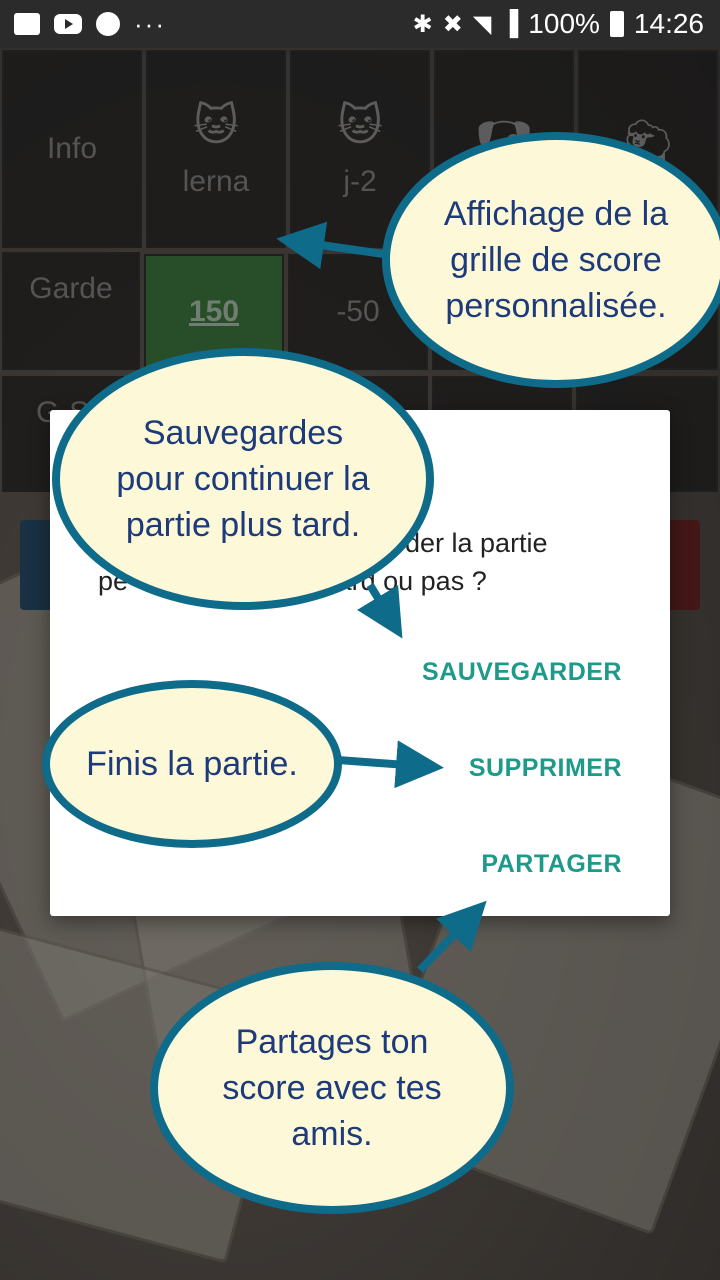 The width and height of the screenshot is (720, 1280). Describe the element at coordinates (332, 1088) in the screenshot. I see `callout-share: Partages ton score avec tes amis.` at that location.